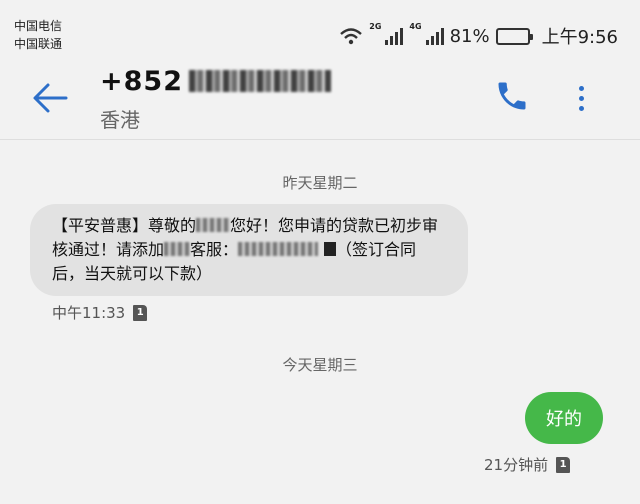  What do you see at coordinates (320, 139) in the screenshot?
I see `header-divider` at bounding box center [320, 139].